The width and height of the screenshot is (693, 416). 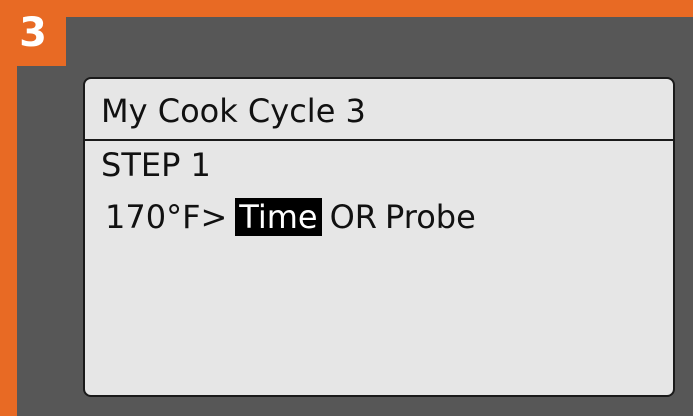 I want to click on temperature-value: 170°F, so click(x=153, y=217).